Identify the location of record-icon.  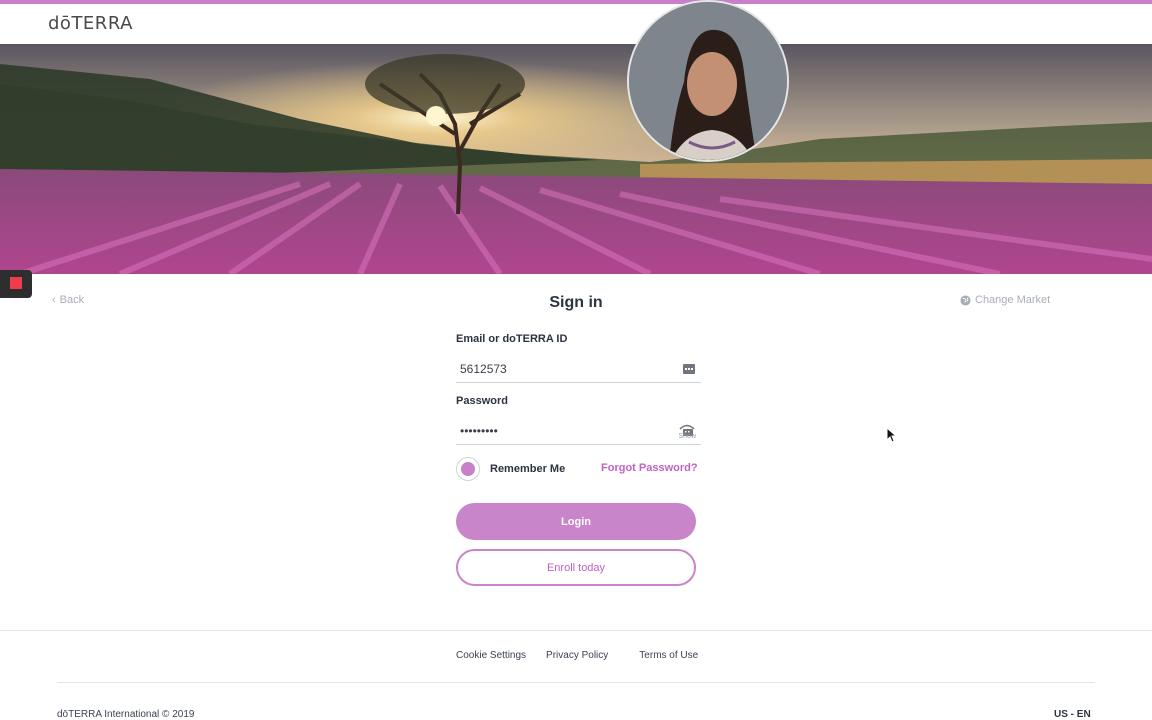
(16, 283).